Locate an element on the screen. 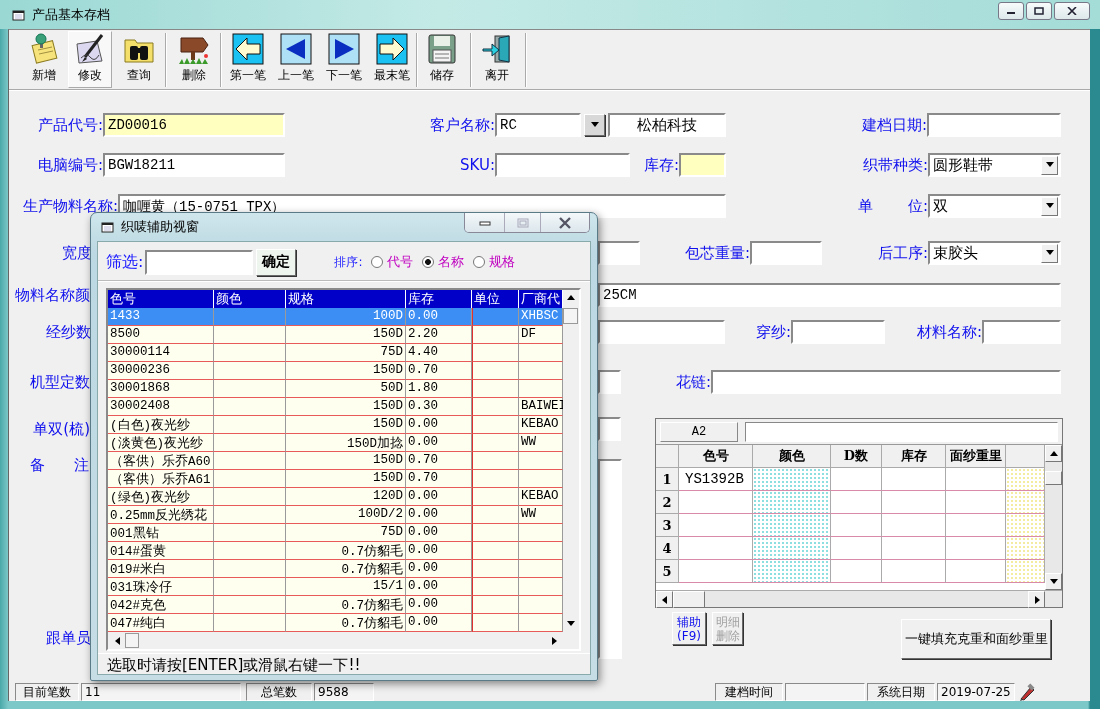  table-row: (白色)夜光纱 150D 0.00 KEBAO is located at coordinates (335, 425).